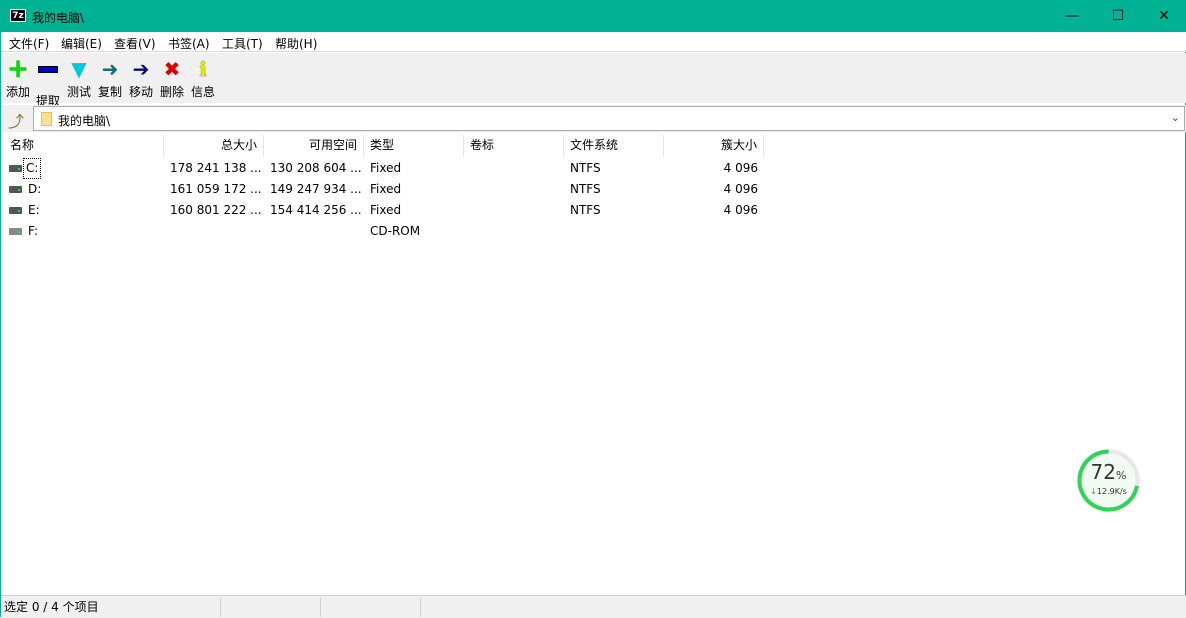 The image size is (1186, 618). I want to click on menu-tools: 工具(T), so click(242, 43).